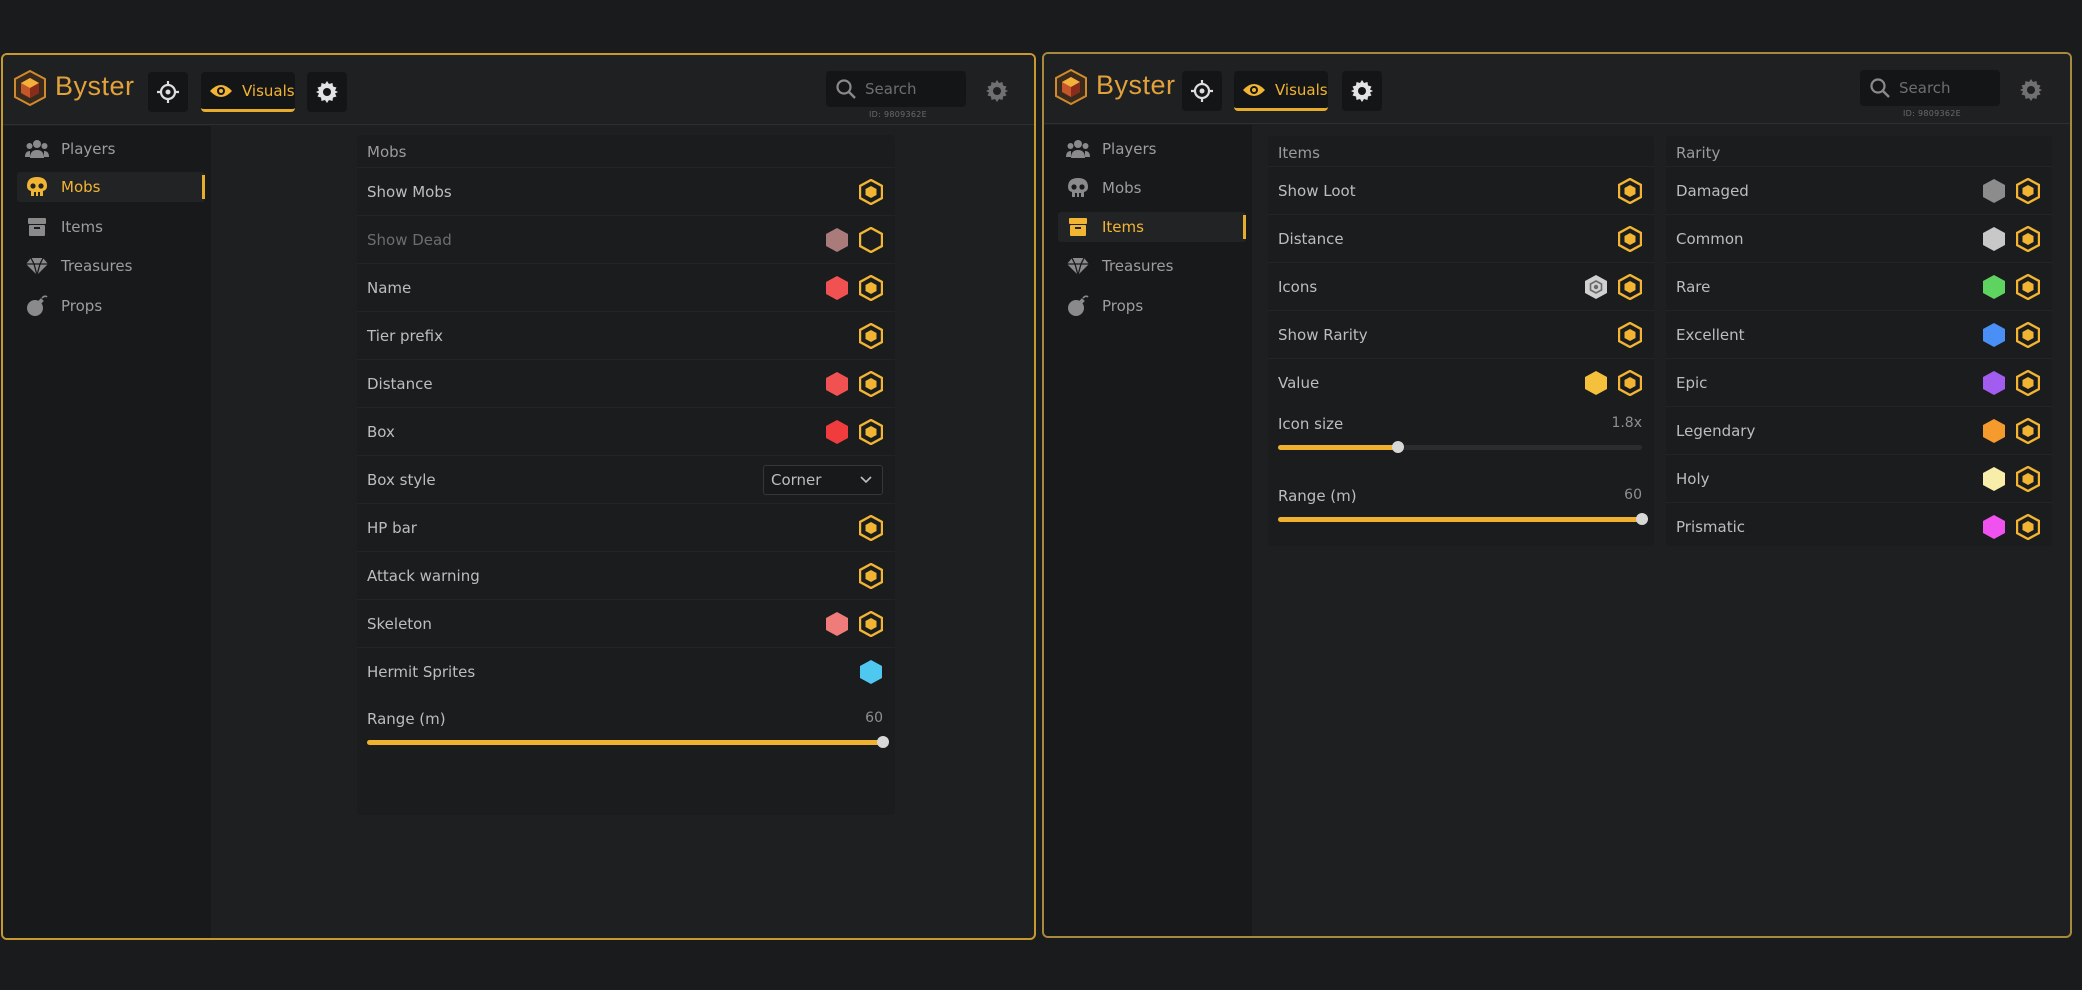 This screenshot has height=990, width=2082. What do you see at coordinates (1461, 334) in the screenshot?
I see `setting-row-show-rarity: Show Rarity` at bounding box center [1461, 334].